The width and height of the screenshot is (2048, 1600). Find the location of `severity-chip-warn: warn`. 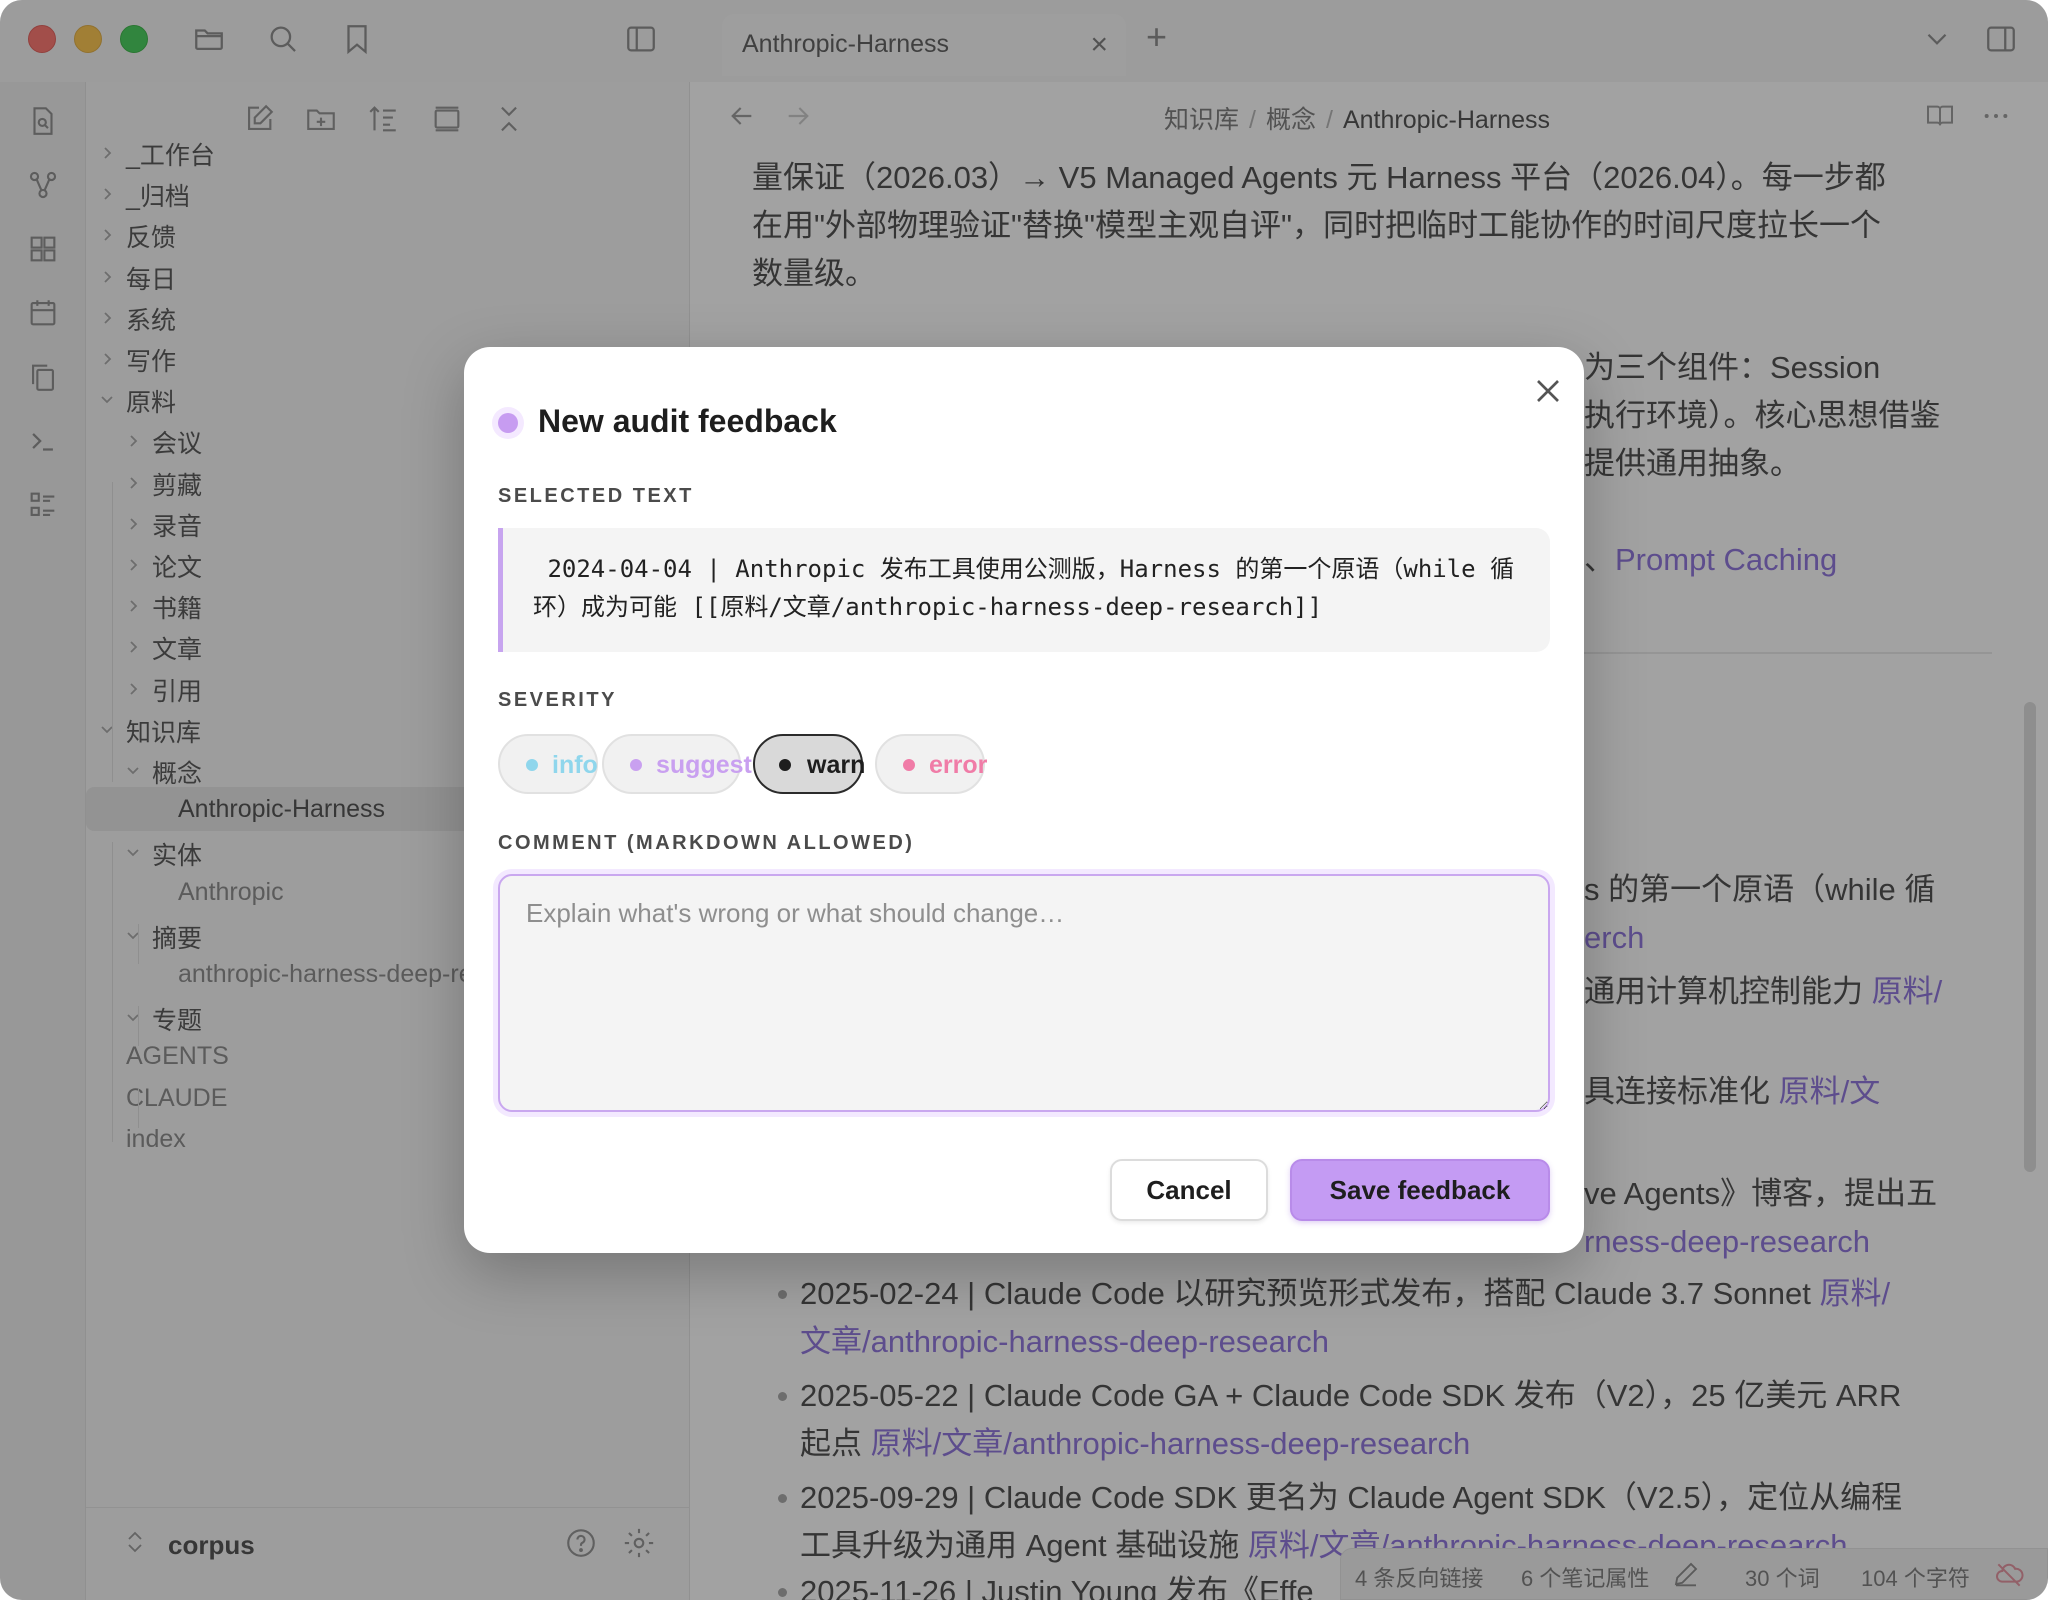

severity-chip-warn: warn is located at coordinates (809, 764).